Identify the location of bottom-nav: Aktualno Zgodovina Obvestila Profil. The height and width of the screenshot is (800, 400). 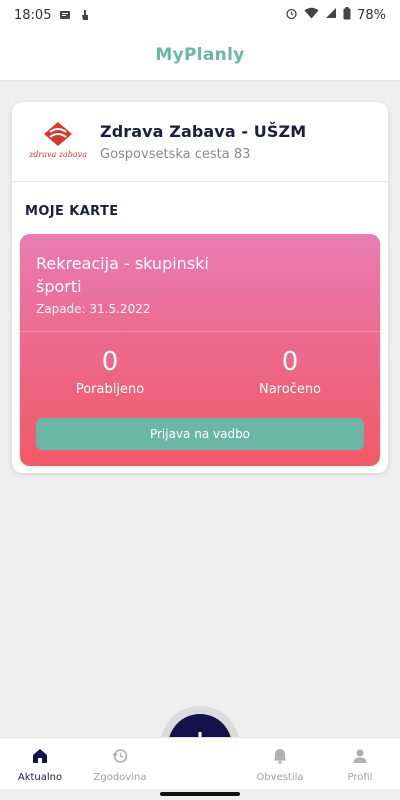
(200, 763).